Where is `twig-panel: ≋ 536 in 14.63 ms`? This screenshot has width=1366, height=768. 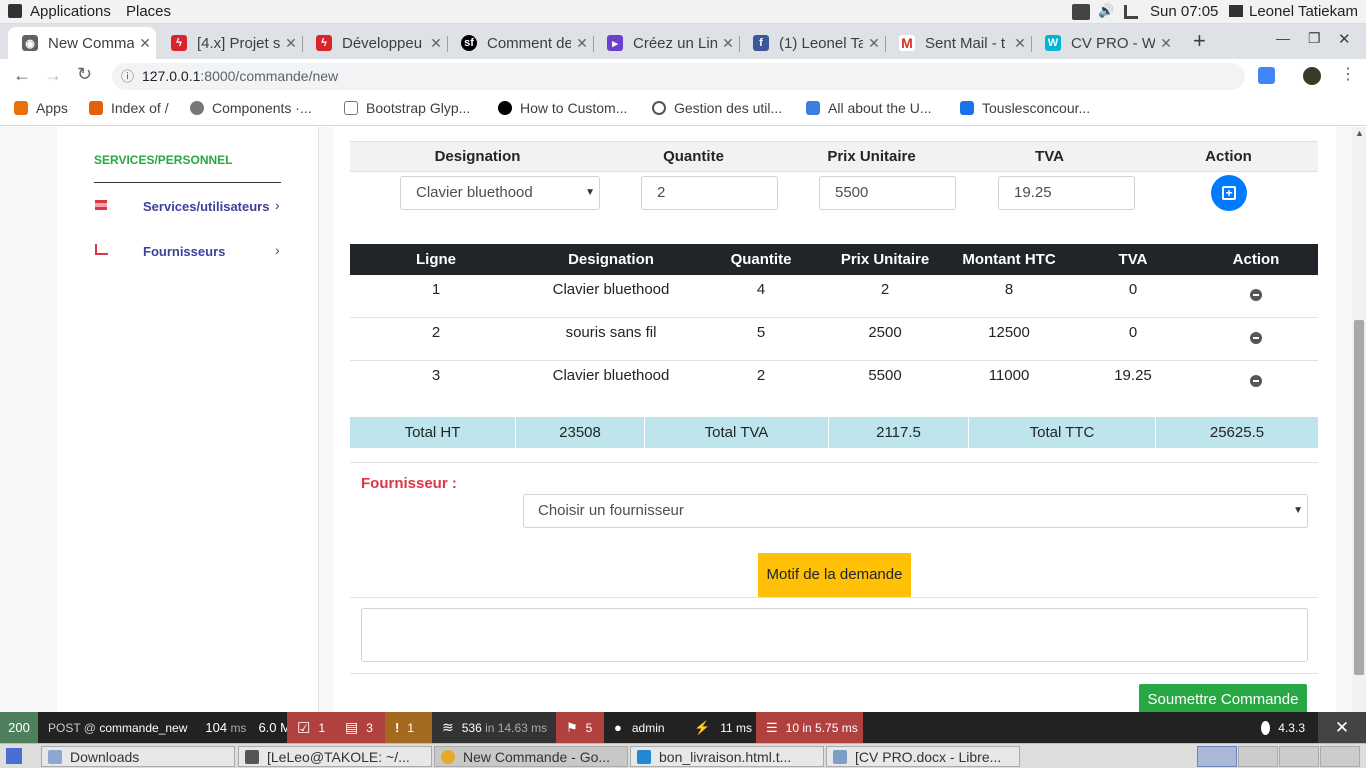 twig-panel: ≋ 536 in 14.63 ms is located at coordinates (494, 727).